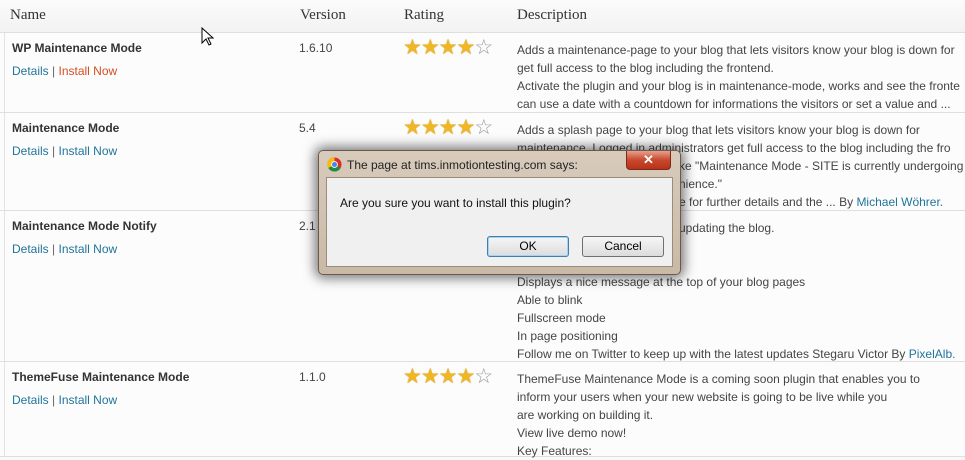 The width and height of the screenshot is (965, 460). I want to click on plugin-version: 5.4, so click(307, 128).